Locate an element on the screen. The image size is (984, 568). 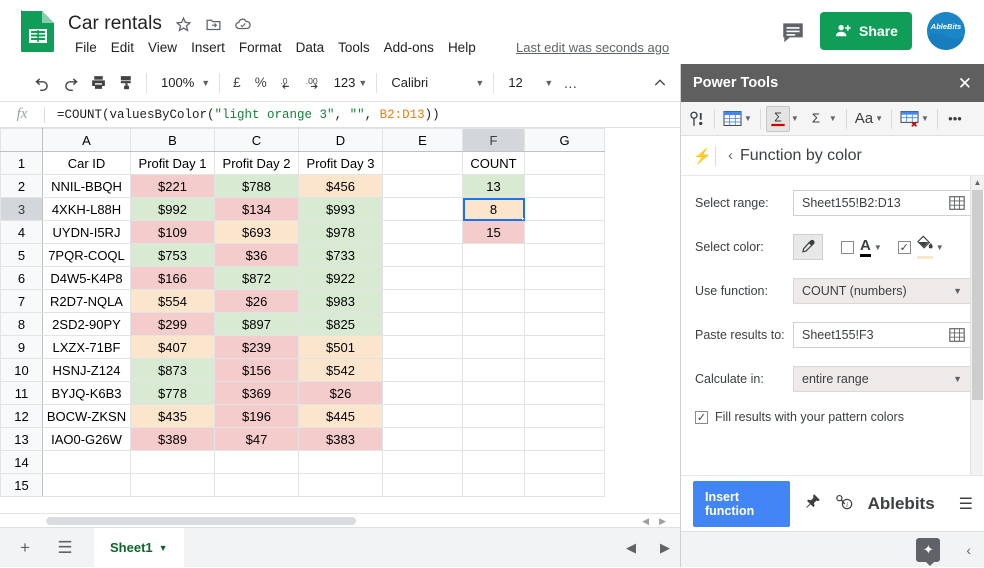
cell-A2: NNIL-BBQH is located at coordinates (86, 186).